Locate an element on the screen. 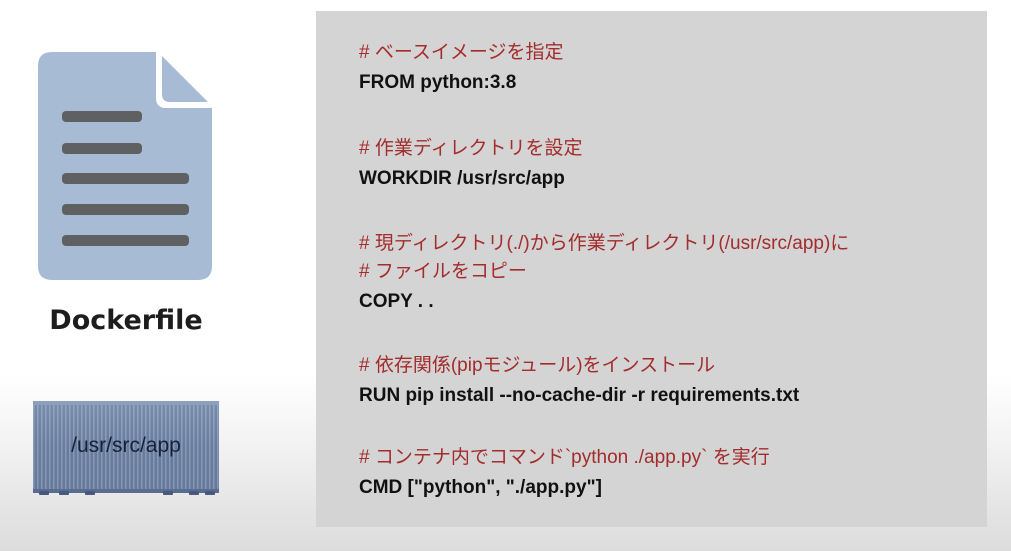  document-icon is located at coordinates (125, 166).